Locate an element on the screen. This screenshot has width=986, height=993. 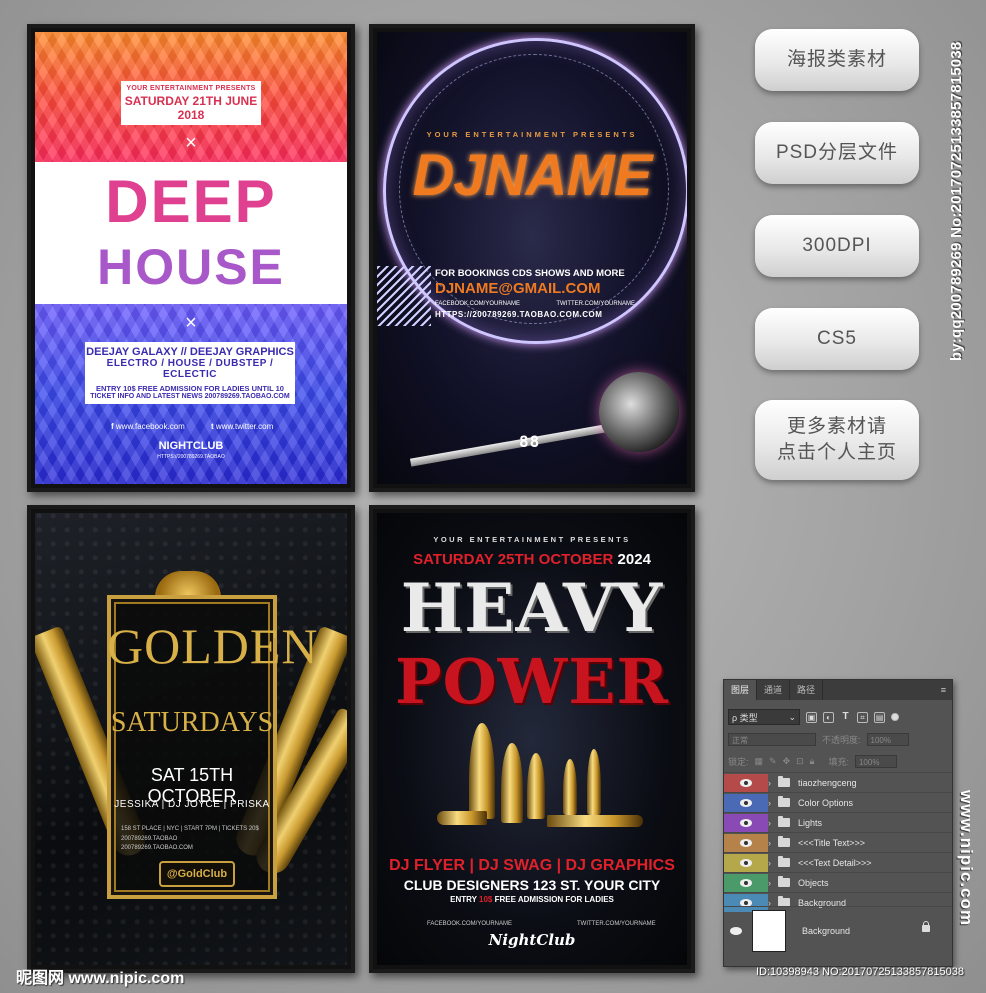
layer-row: › Color Options is located at coordinates (838, 802).